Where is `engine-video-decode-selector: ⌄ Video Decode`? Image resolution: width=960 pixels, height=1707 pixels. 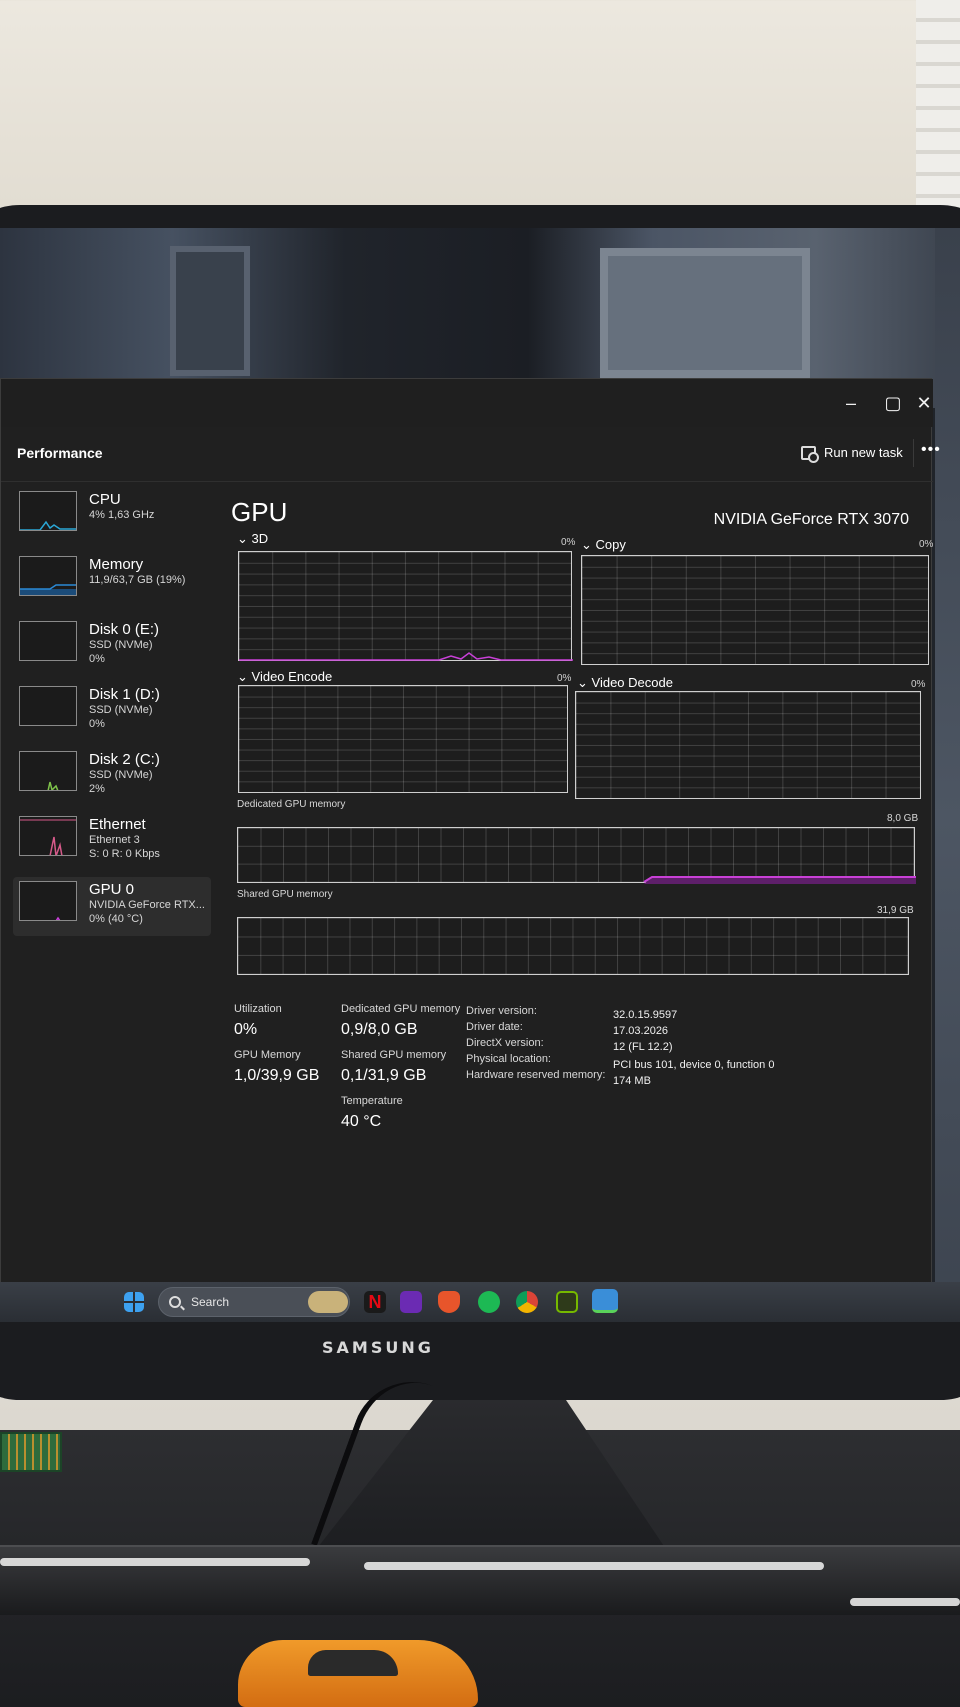
engine-video-decode-selector: ⌄ Video Decode is located at coordinates (625, 683).